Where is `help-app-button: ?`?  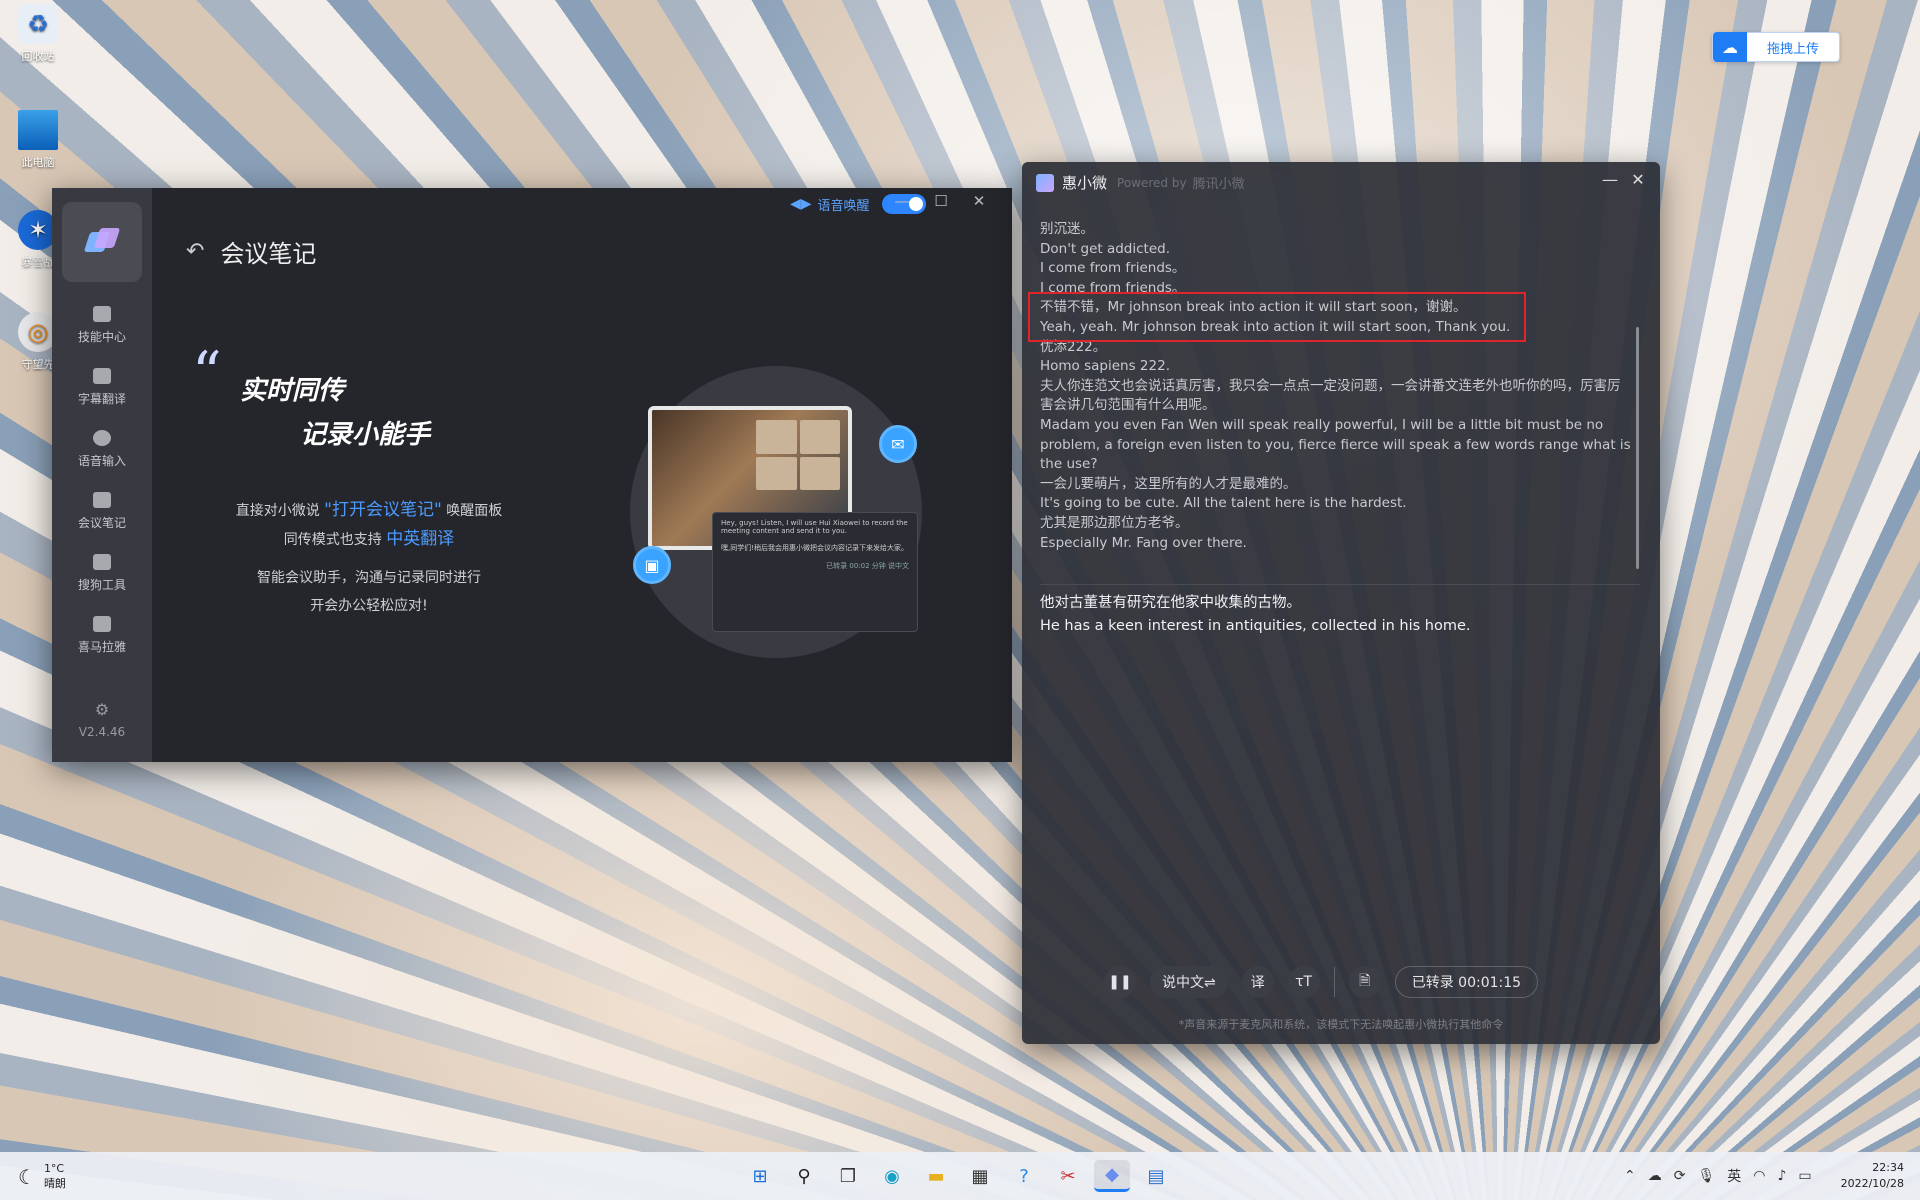 help-app-button: ? is located at coordinates (1024, 1176).